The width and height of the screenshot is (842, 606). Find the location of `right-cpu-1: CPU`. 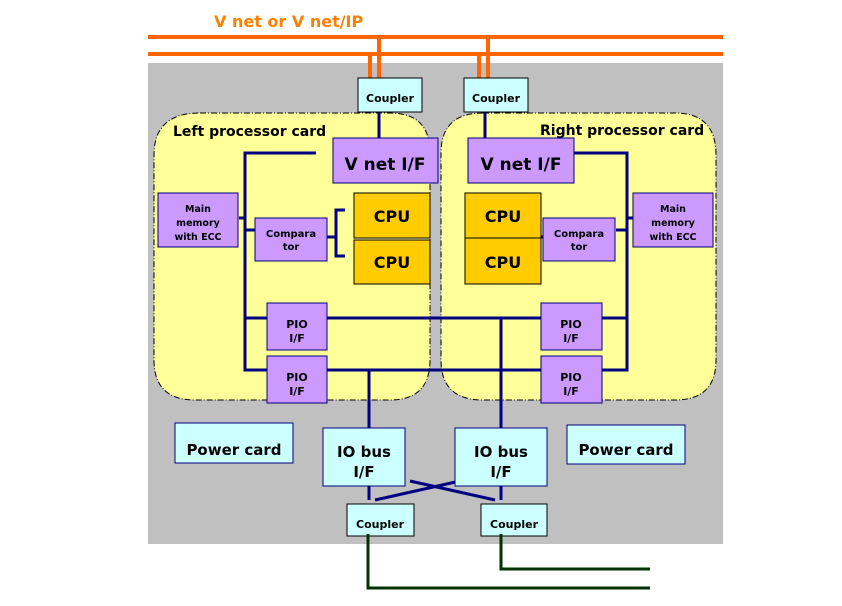

right-cpu-1: CPU is located at coordinates (503, 215).